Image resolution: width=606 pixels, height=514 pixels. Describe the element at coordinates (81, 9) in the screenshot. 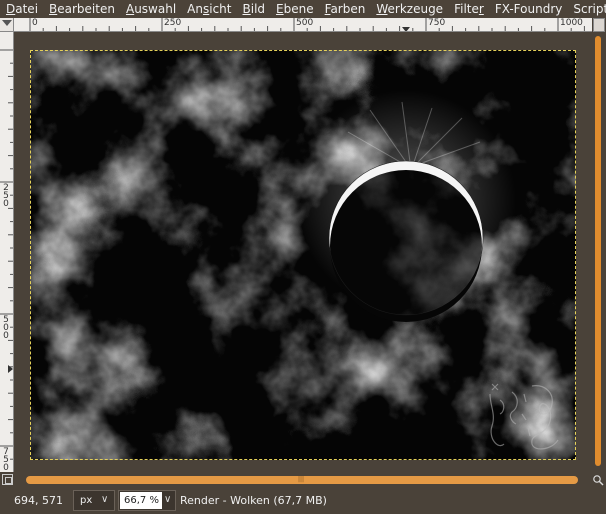

I see `menu-item-1: Bearbeiten` at that location.